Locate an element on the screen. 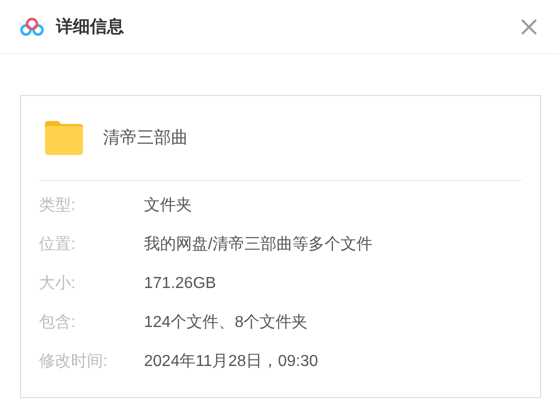 This screenshot has height=416, width=558. window-title: 详细信息 is located at coordinates (90, 27).